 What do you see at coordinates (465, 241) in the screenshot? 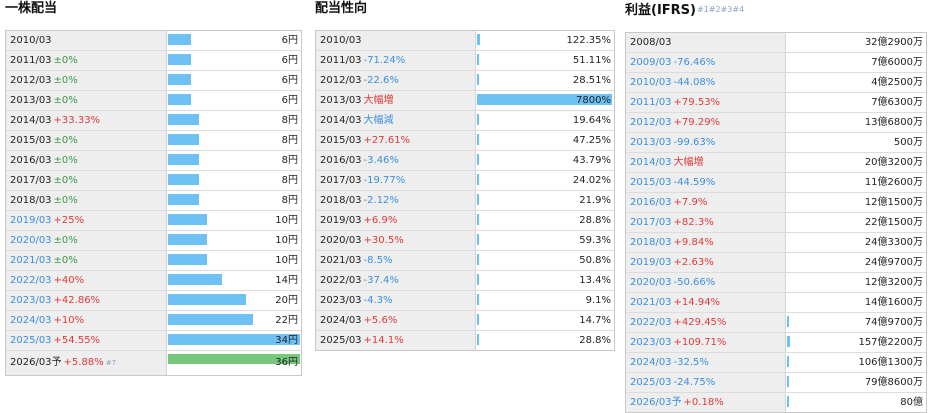
I see `table-row: 2020/03 +30.5% 59.3%` at bounding box center [465, 241].